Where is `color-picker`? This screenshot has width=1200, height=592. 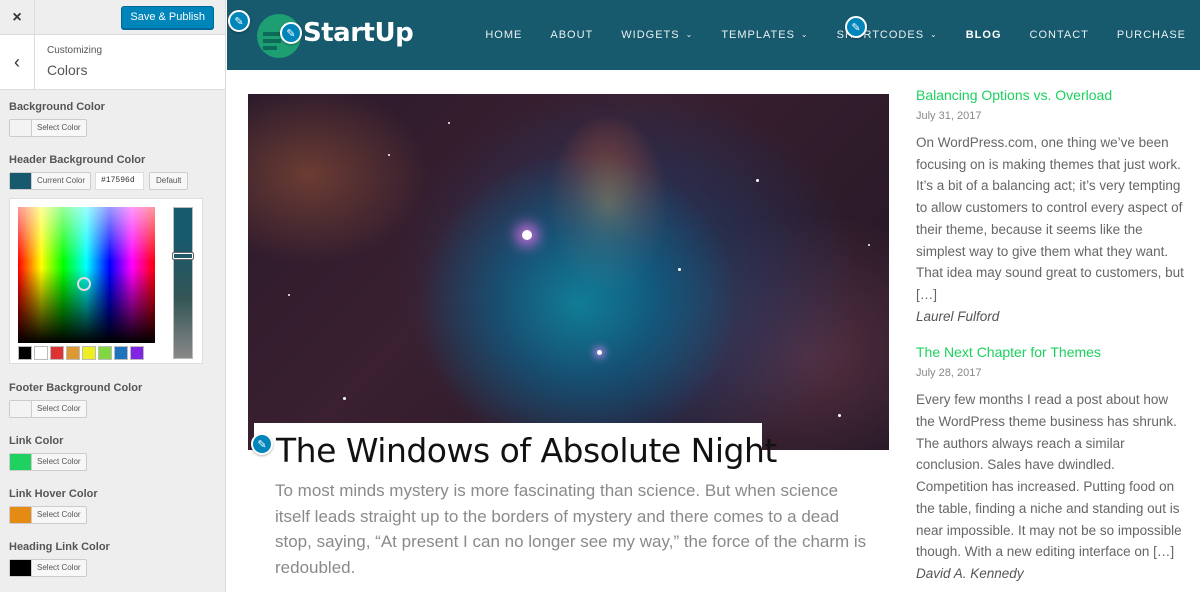
color-picker is located at coordinates (106, 281).